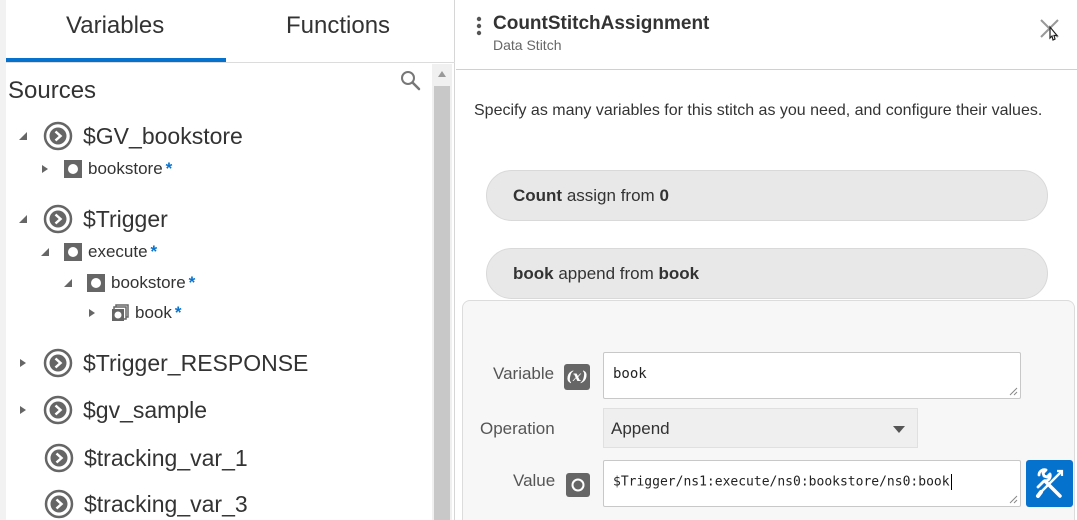 Image resolution: width=1077 pixels, height=520 pixels. What do you see at coordinates (166, 457) in the screenshot?
I see `tree-node-label: $tracking_var_1` at bounding box center [166, 457].